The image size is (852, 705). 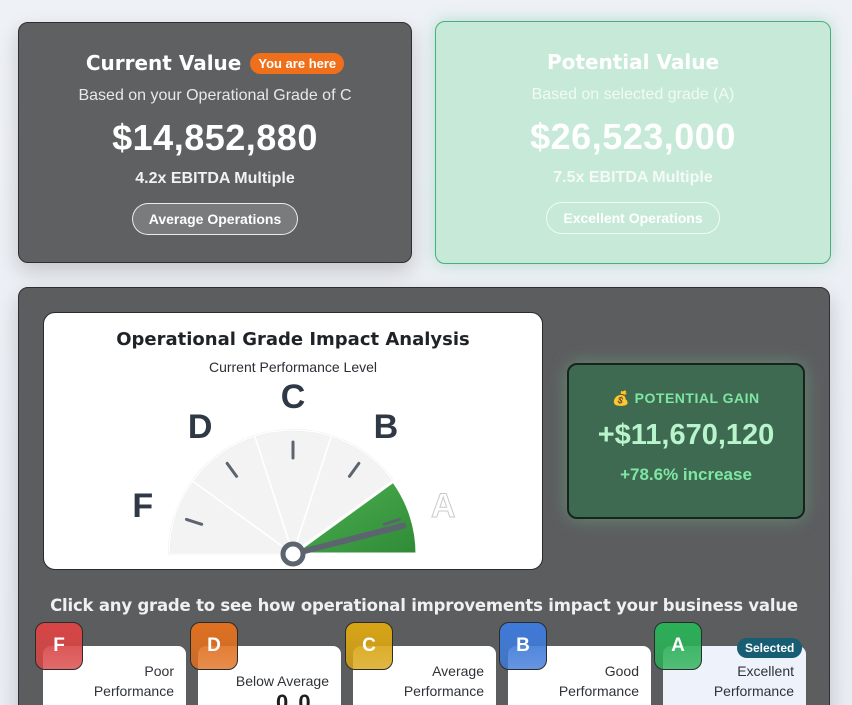 What do you see at coordinates (697, 398) in the screenshot?
I see `potential-gain-label: POTENTIAL GAIN` at bounding box center [697, 398].